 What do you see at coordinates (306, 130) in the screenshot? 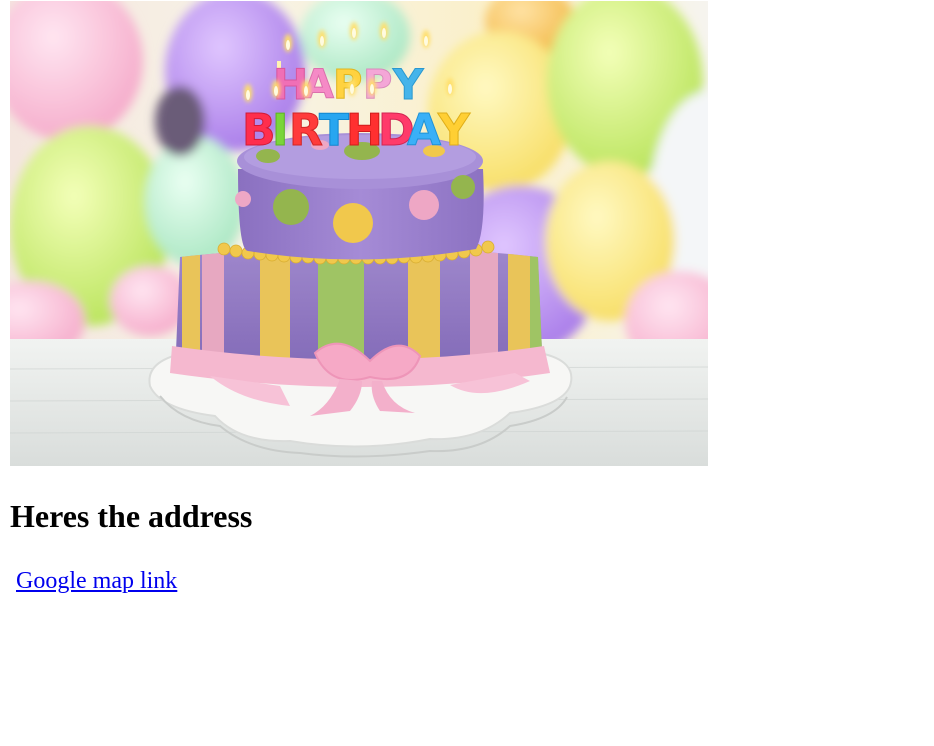
I see `svg-text: R` at bounding box center [306, 130].